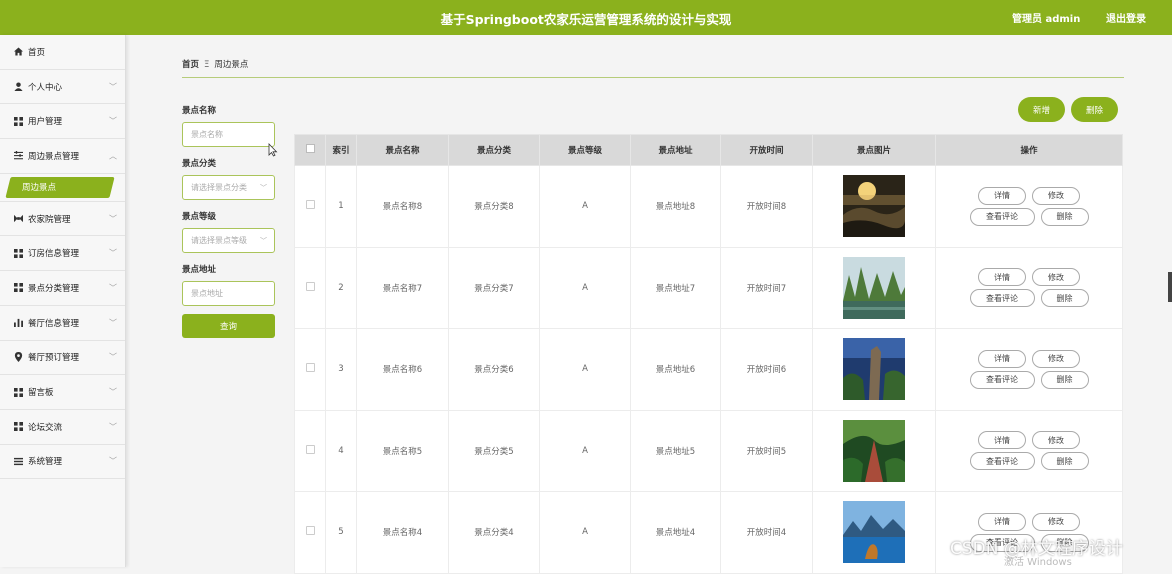 Image resolution: width=1172 pixels, height=574 pixels. Describe the element at coordinates (1170, 287) in the screenshot. I see `scrollbar-handle` at that location.